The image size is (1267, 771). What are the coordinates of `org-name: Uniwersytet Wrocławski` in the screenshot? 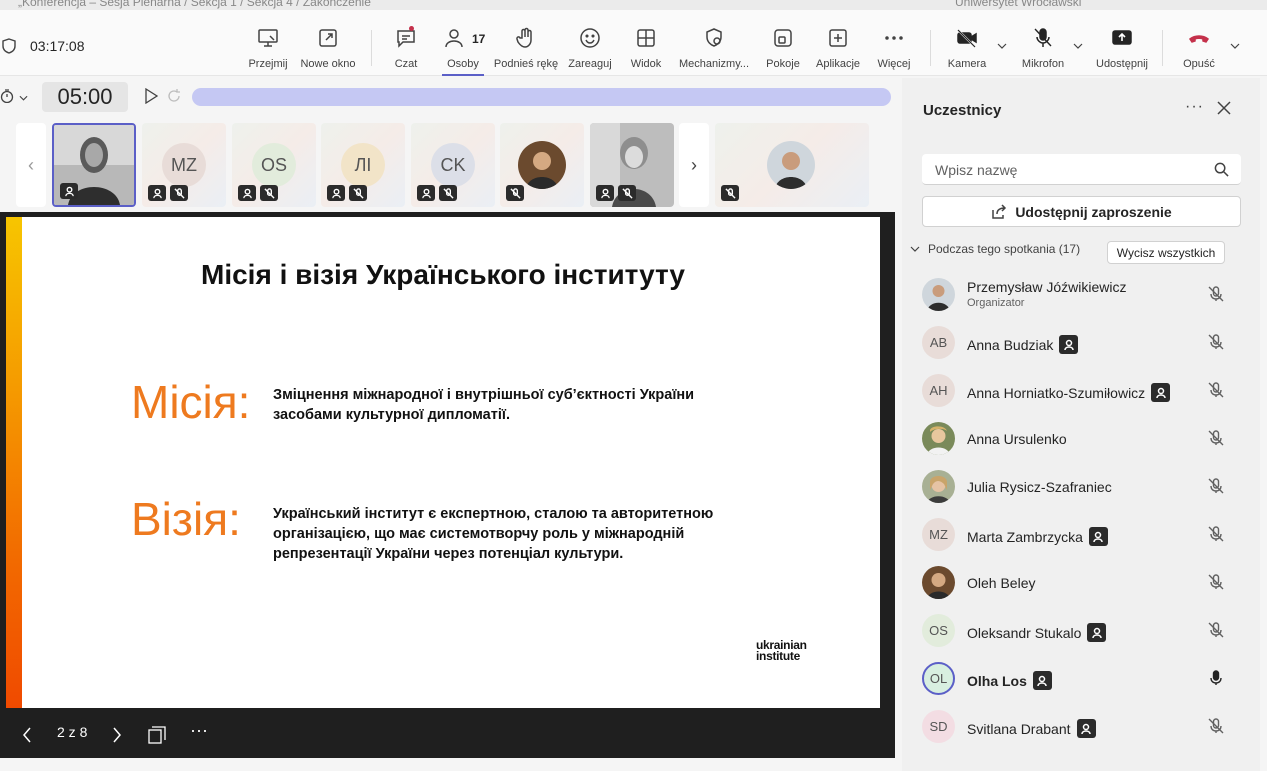 It's located at (1018, 4).